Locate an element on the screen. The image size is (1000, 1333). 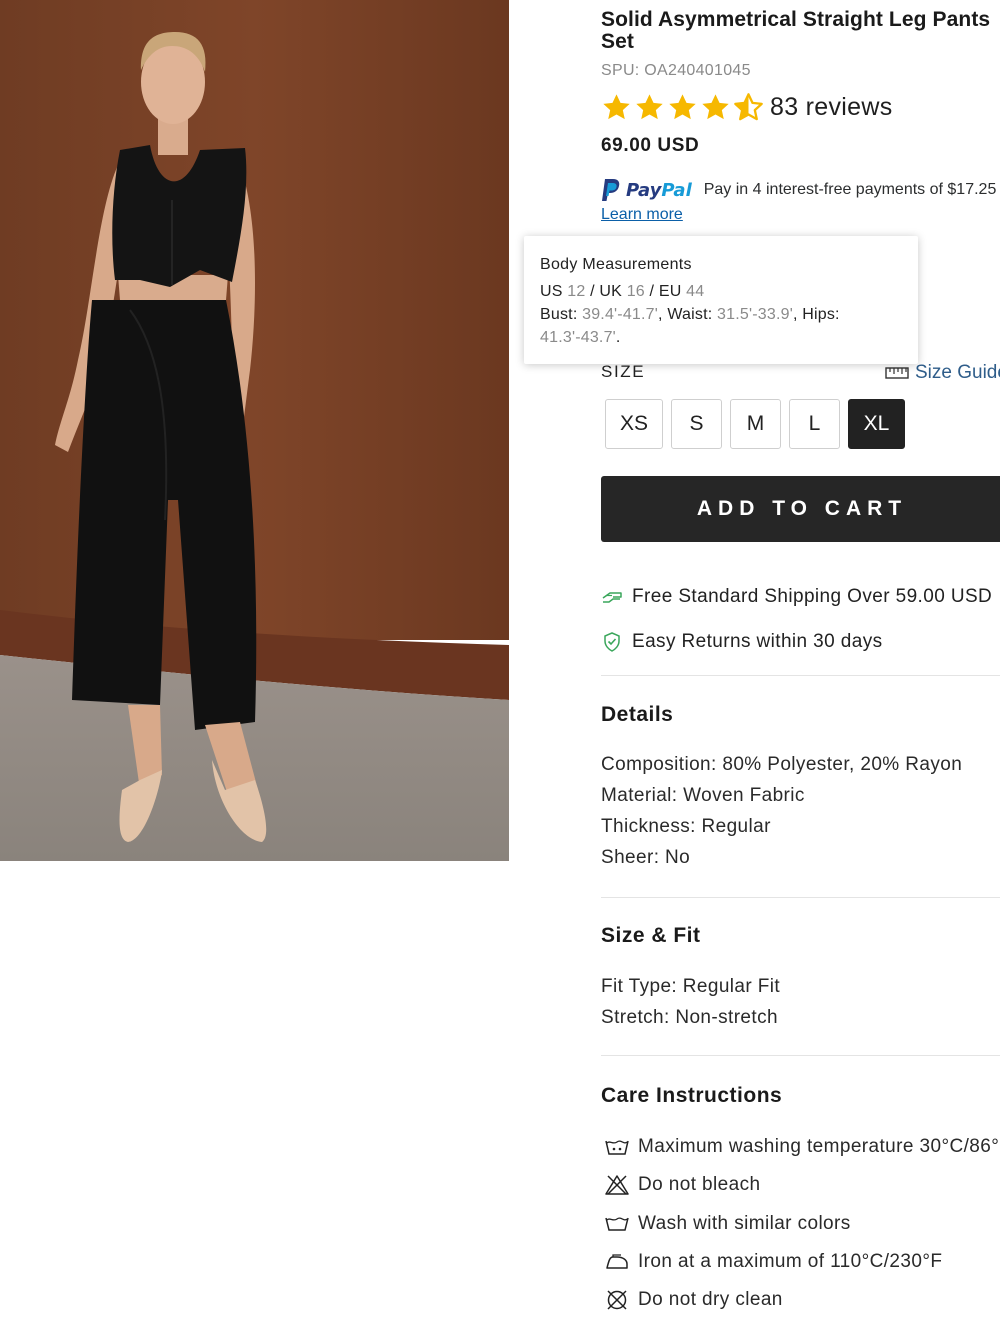
size-fit-heading: Size & Fit is located at coordinates (651, 936).